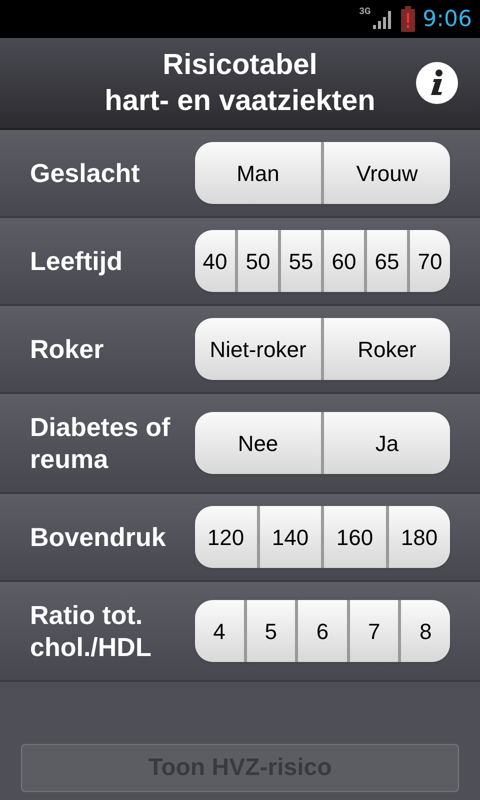 The height and width of the screenshot is (800, 480). What do you see at coordinates (365, 12) in the screenshot?
I see `network-label: 3G` at bounding box center [365, 12].